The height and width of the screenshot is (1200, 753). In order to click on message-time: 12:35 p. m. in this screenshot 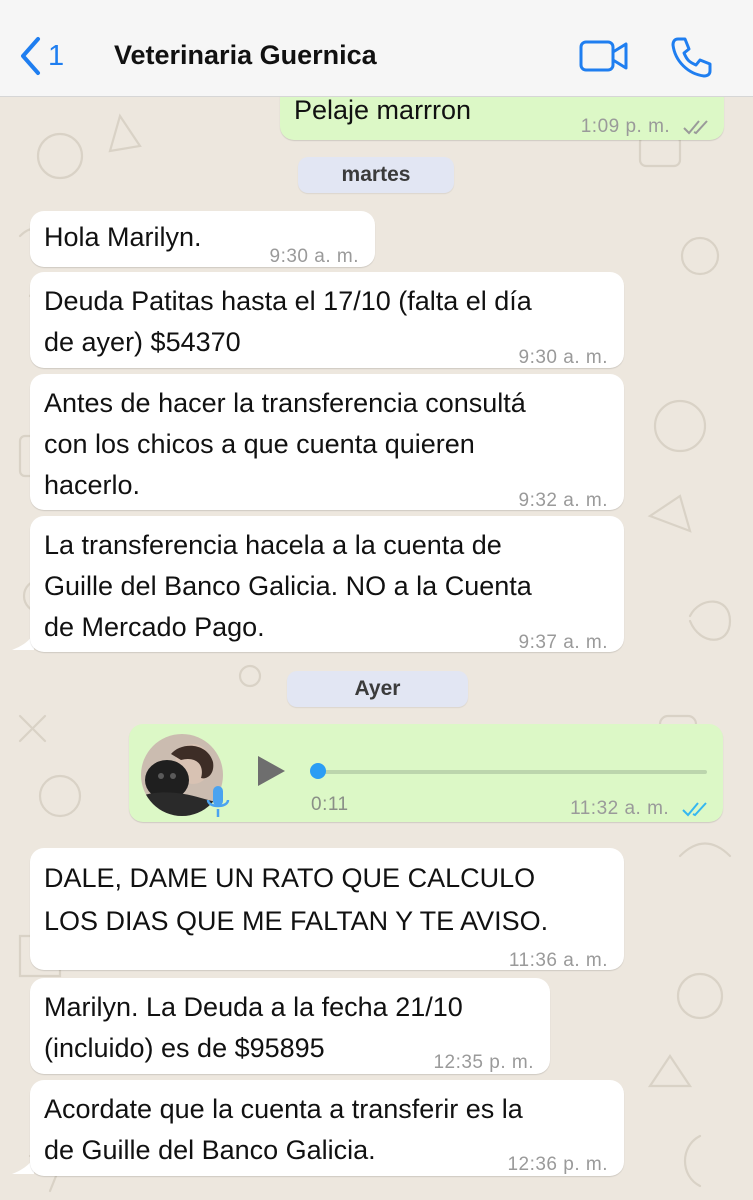, I will do `click(483, 1062)`.